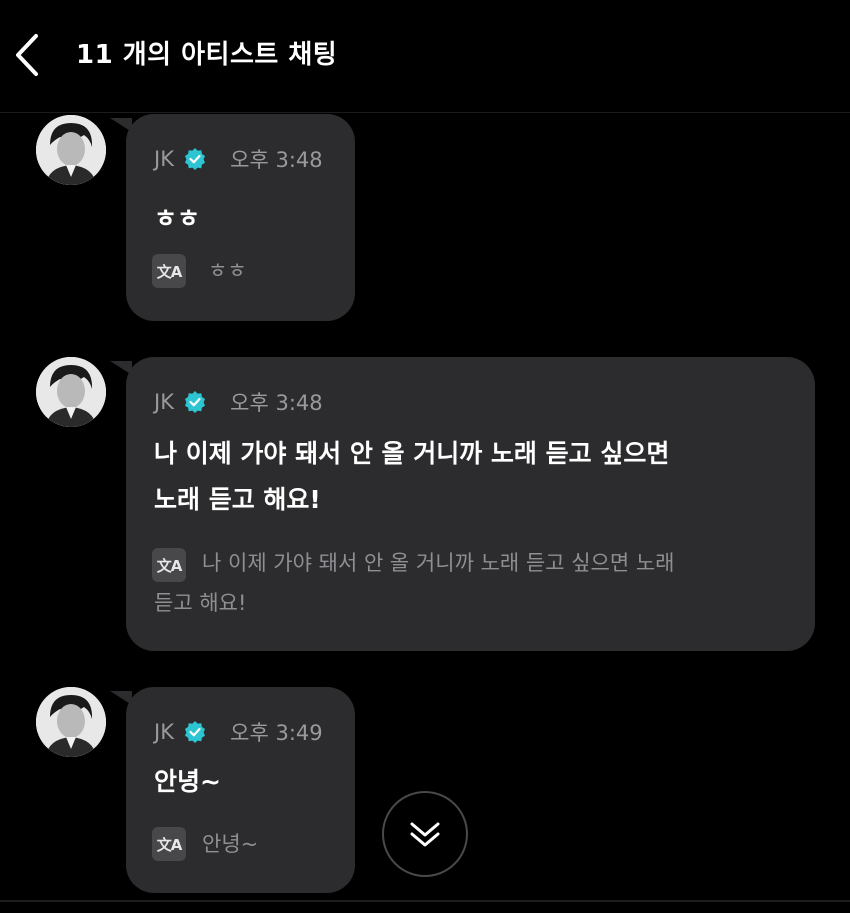 The width and height of the screenshot is (850, 913). I want to click on translated-text: 안녕~, so click(230, 844).